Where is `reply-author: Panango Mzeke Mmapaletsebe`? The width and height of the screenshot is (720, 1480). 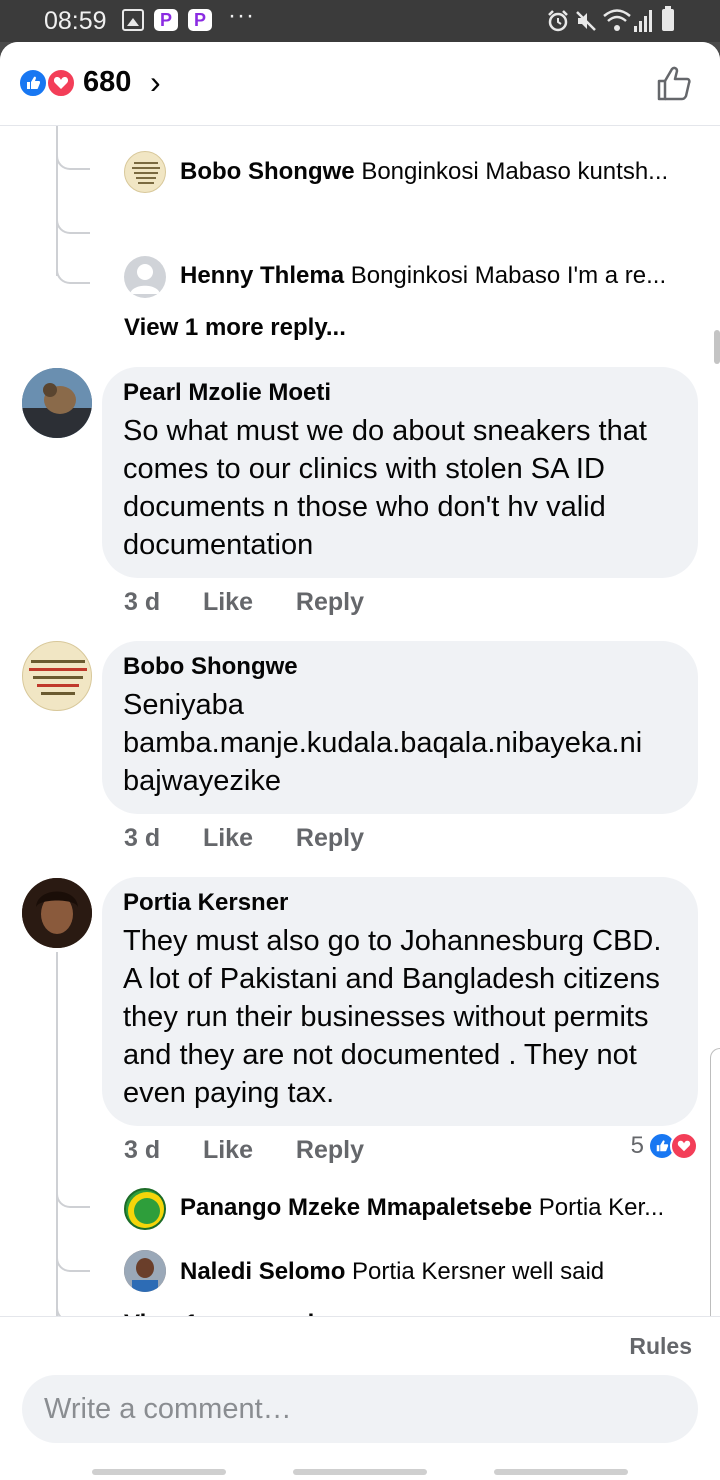
reply-author: Panango Mzeke Mmapaletsebe is located at coordinates (356, 1207).